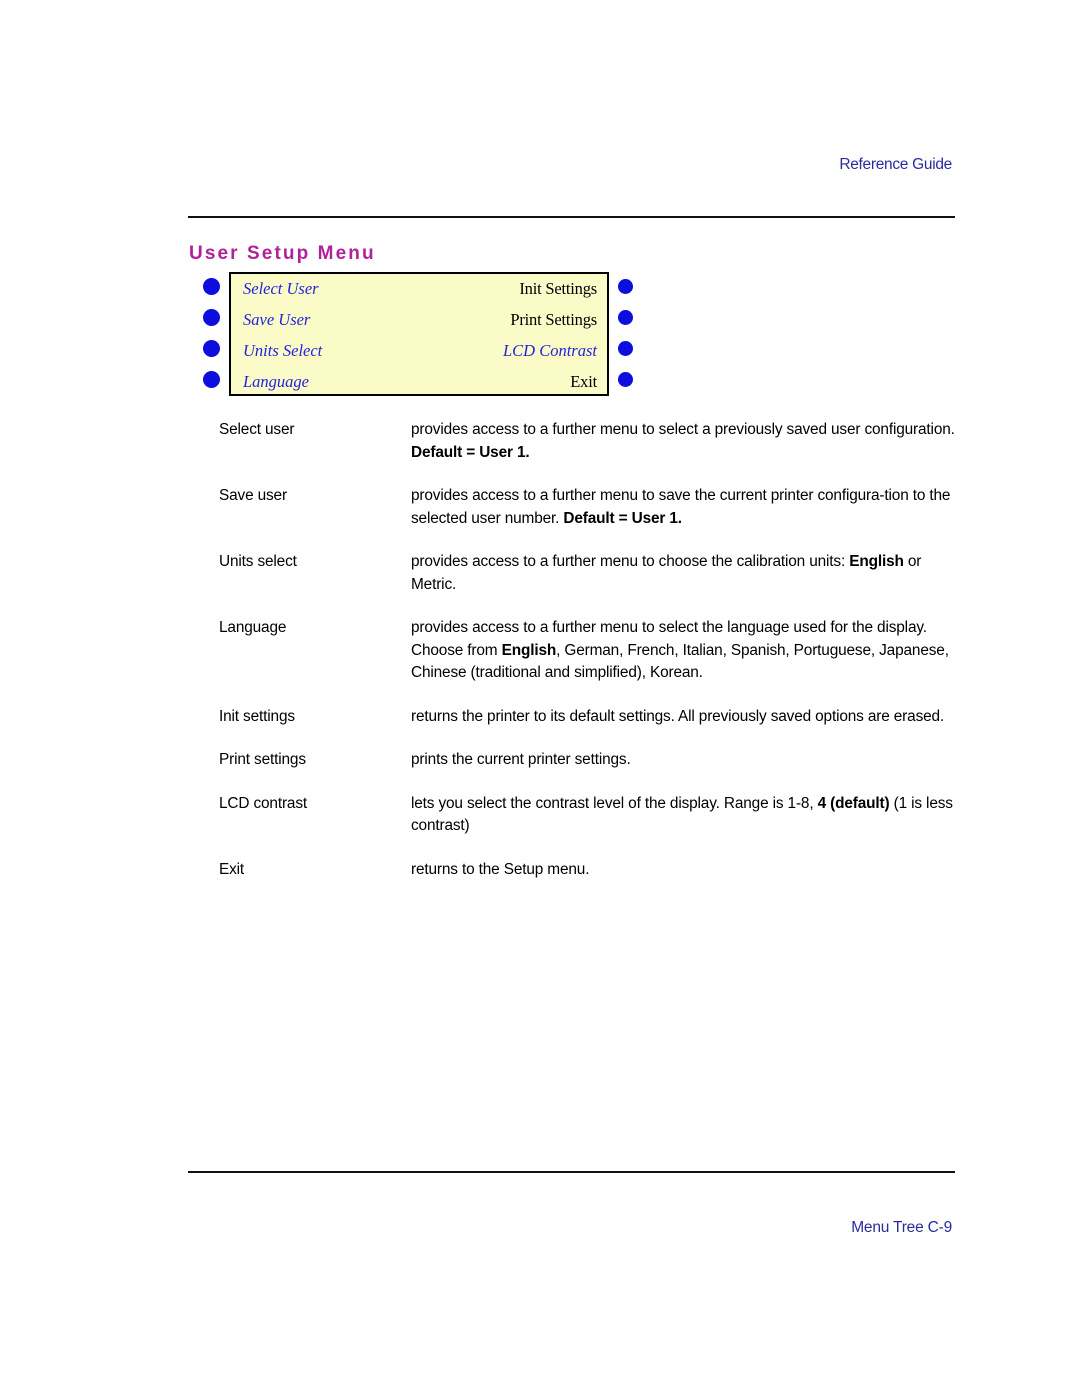  What do you see at coordinates (419, 351) in the screenshot?
I see `menu-row: Units Select LCD Contrast` at bounding box center [419, 351].